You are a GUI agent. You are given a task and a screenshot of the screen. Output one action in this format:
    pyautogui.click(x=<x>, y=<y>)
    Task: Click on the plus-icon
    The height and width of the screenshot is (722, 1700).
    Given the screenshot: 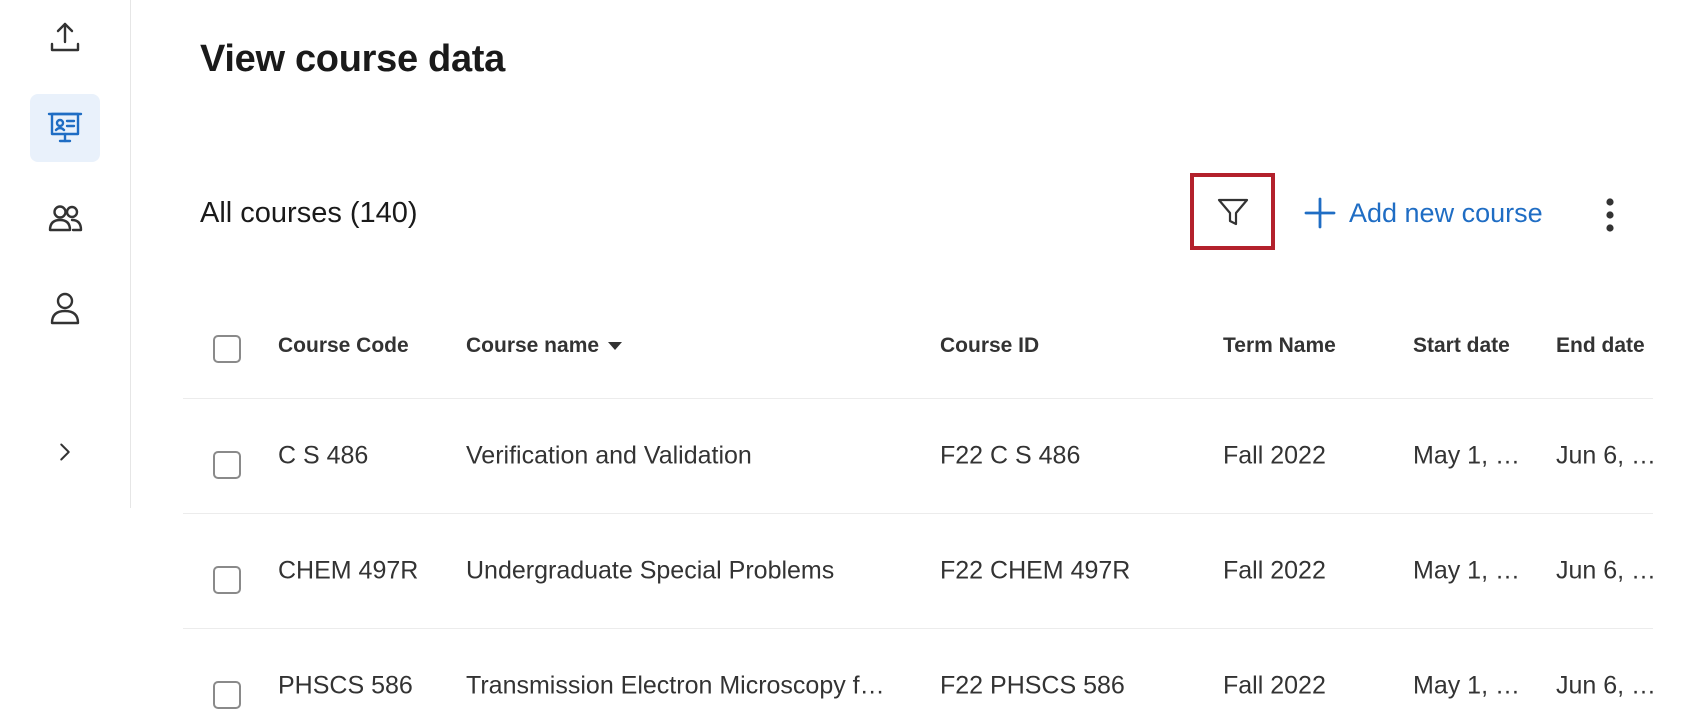 What is the action you would take?
    pyautogui.click(x=1320, y=213)
    